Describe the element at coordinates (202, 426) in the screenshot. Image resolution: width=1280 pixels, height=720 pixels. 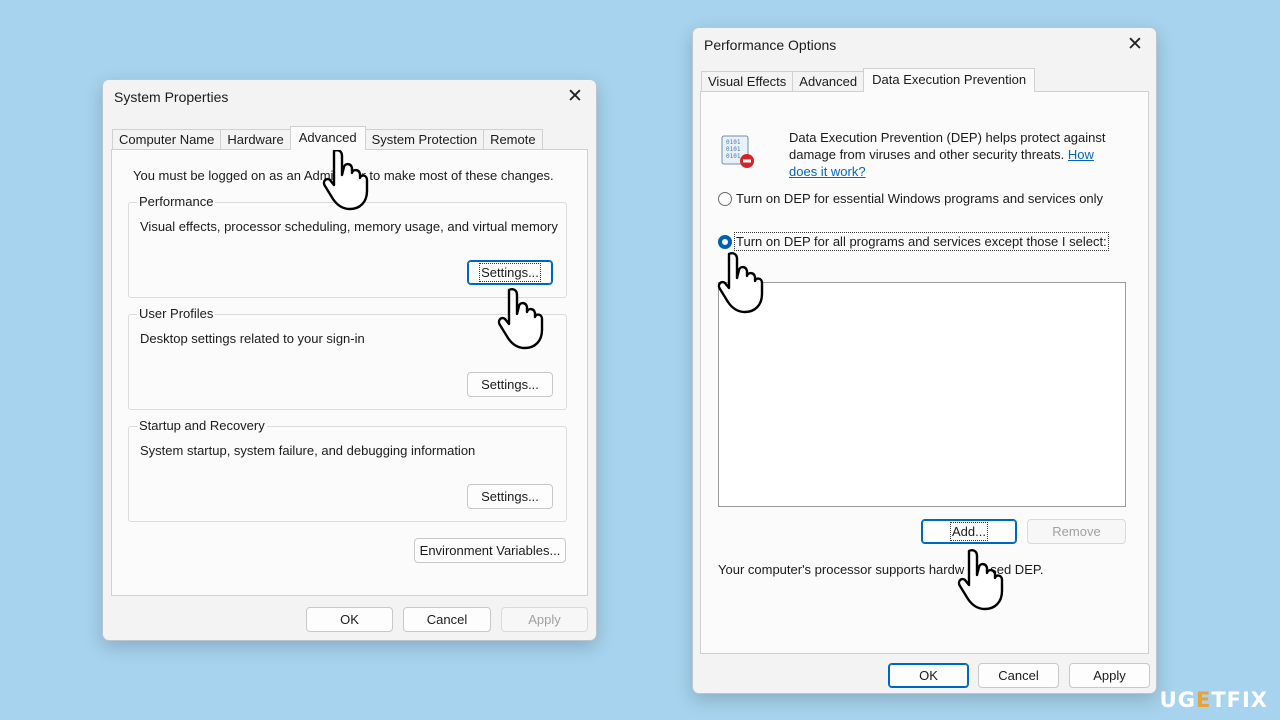
I see `startup-recovery-label: Startup and Recovery` at that location.